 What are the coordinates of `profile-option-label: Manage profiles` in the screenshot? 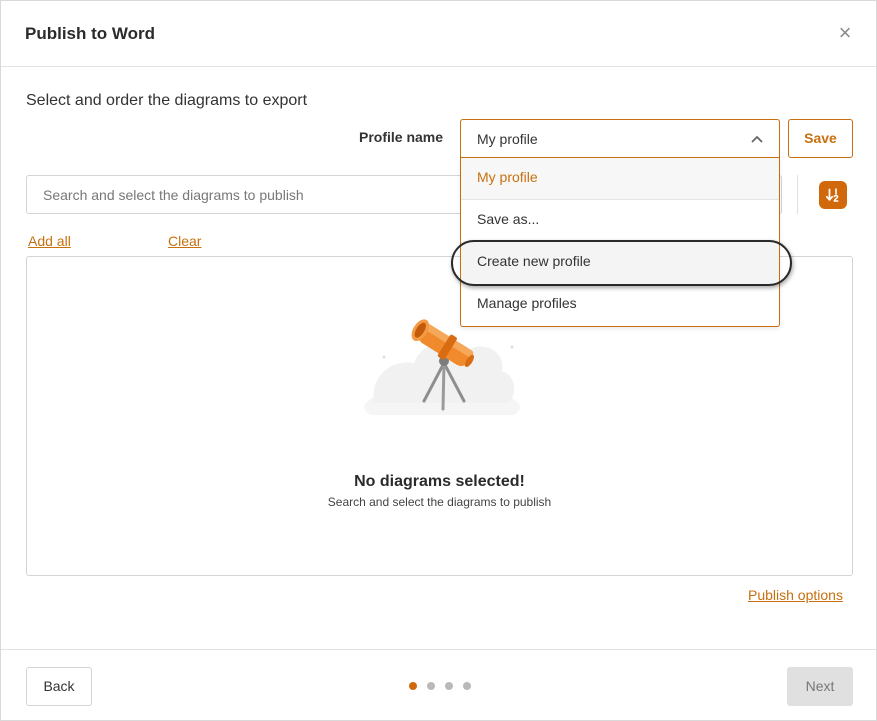 It's located at (527, 303).